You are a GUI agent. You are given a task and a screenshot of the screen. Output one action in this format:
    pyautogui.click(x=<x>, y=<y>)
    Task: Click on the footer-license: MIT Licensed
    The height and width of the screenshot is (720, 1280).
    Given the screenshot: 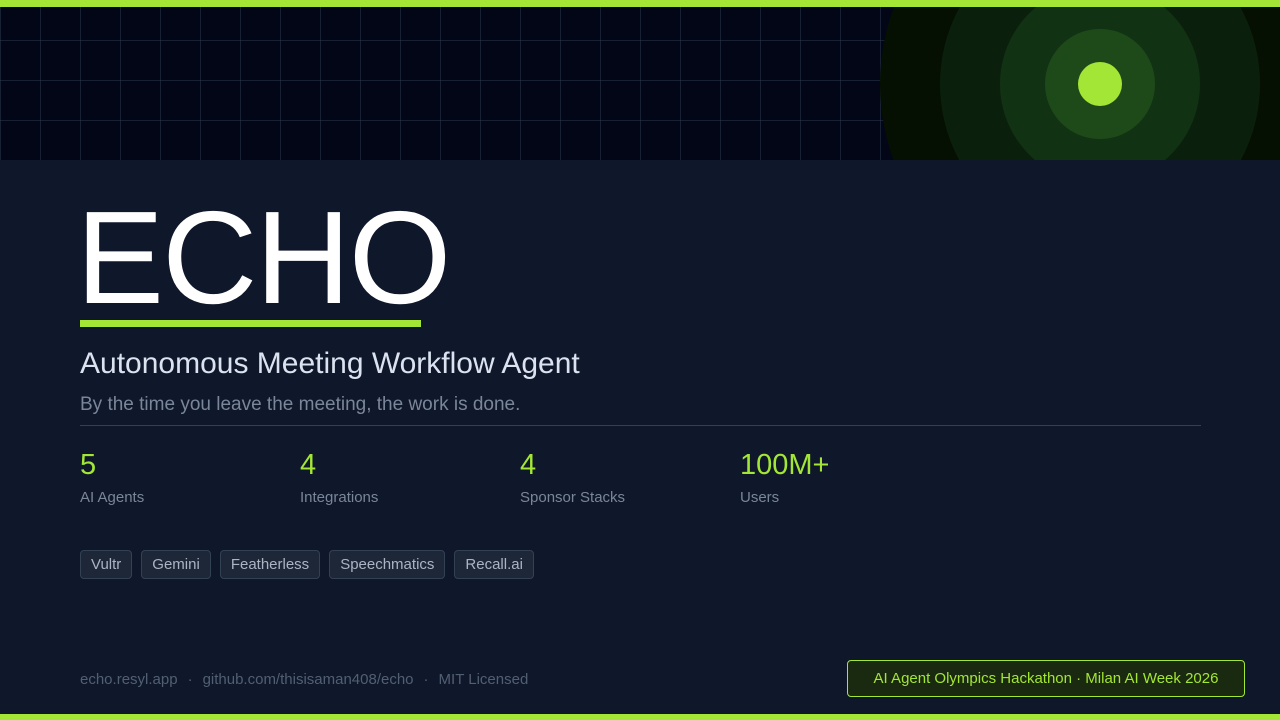 What is the action you would take?
    pyautogui.click(x=483, y=679)
    